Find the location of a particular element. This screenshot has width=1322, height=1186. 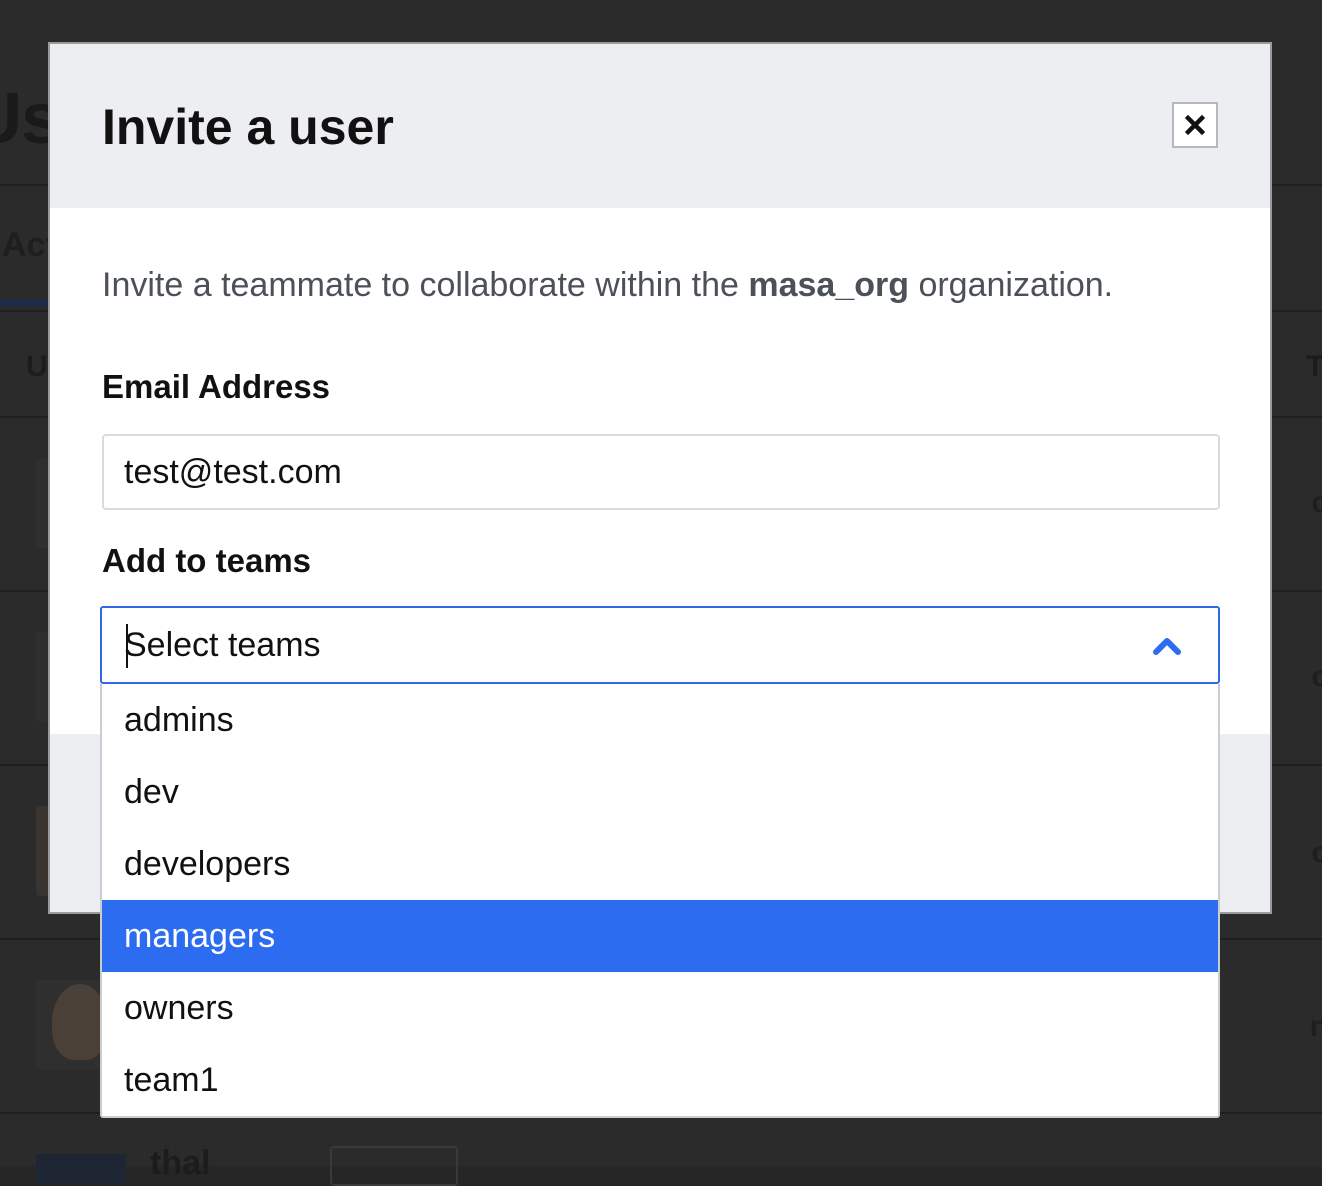

dropdown-option-team1: team1 is located at coordinates (660, 1080).